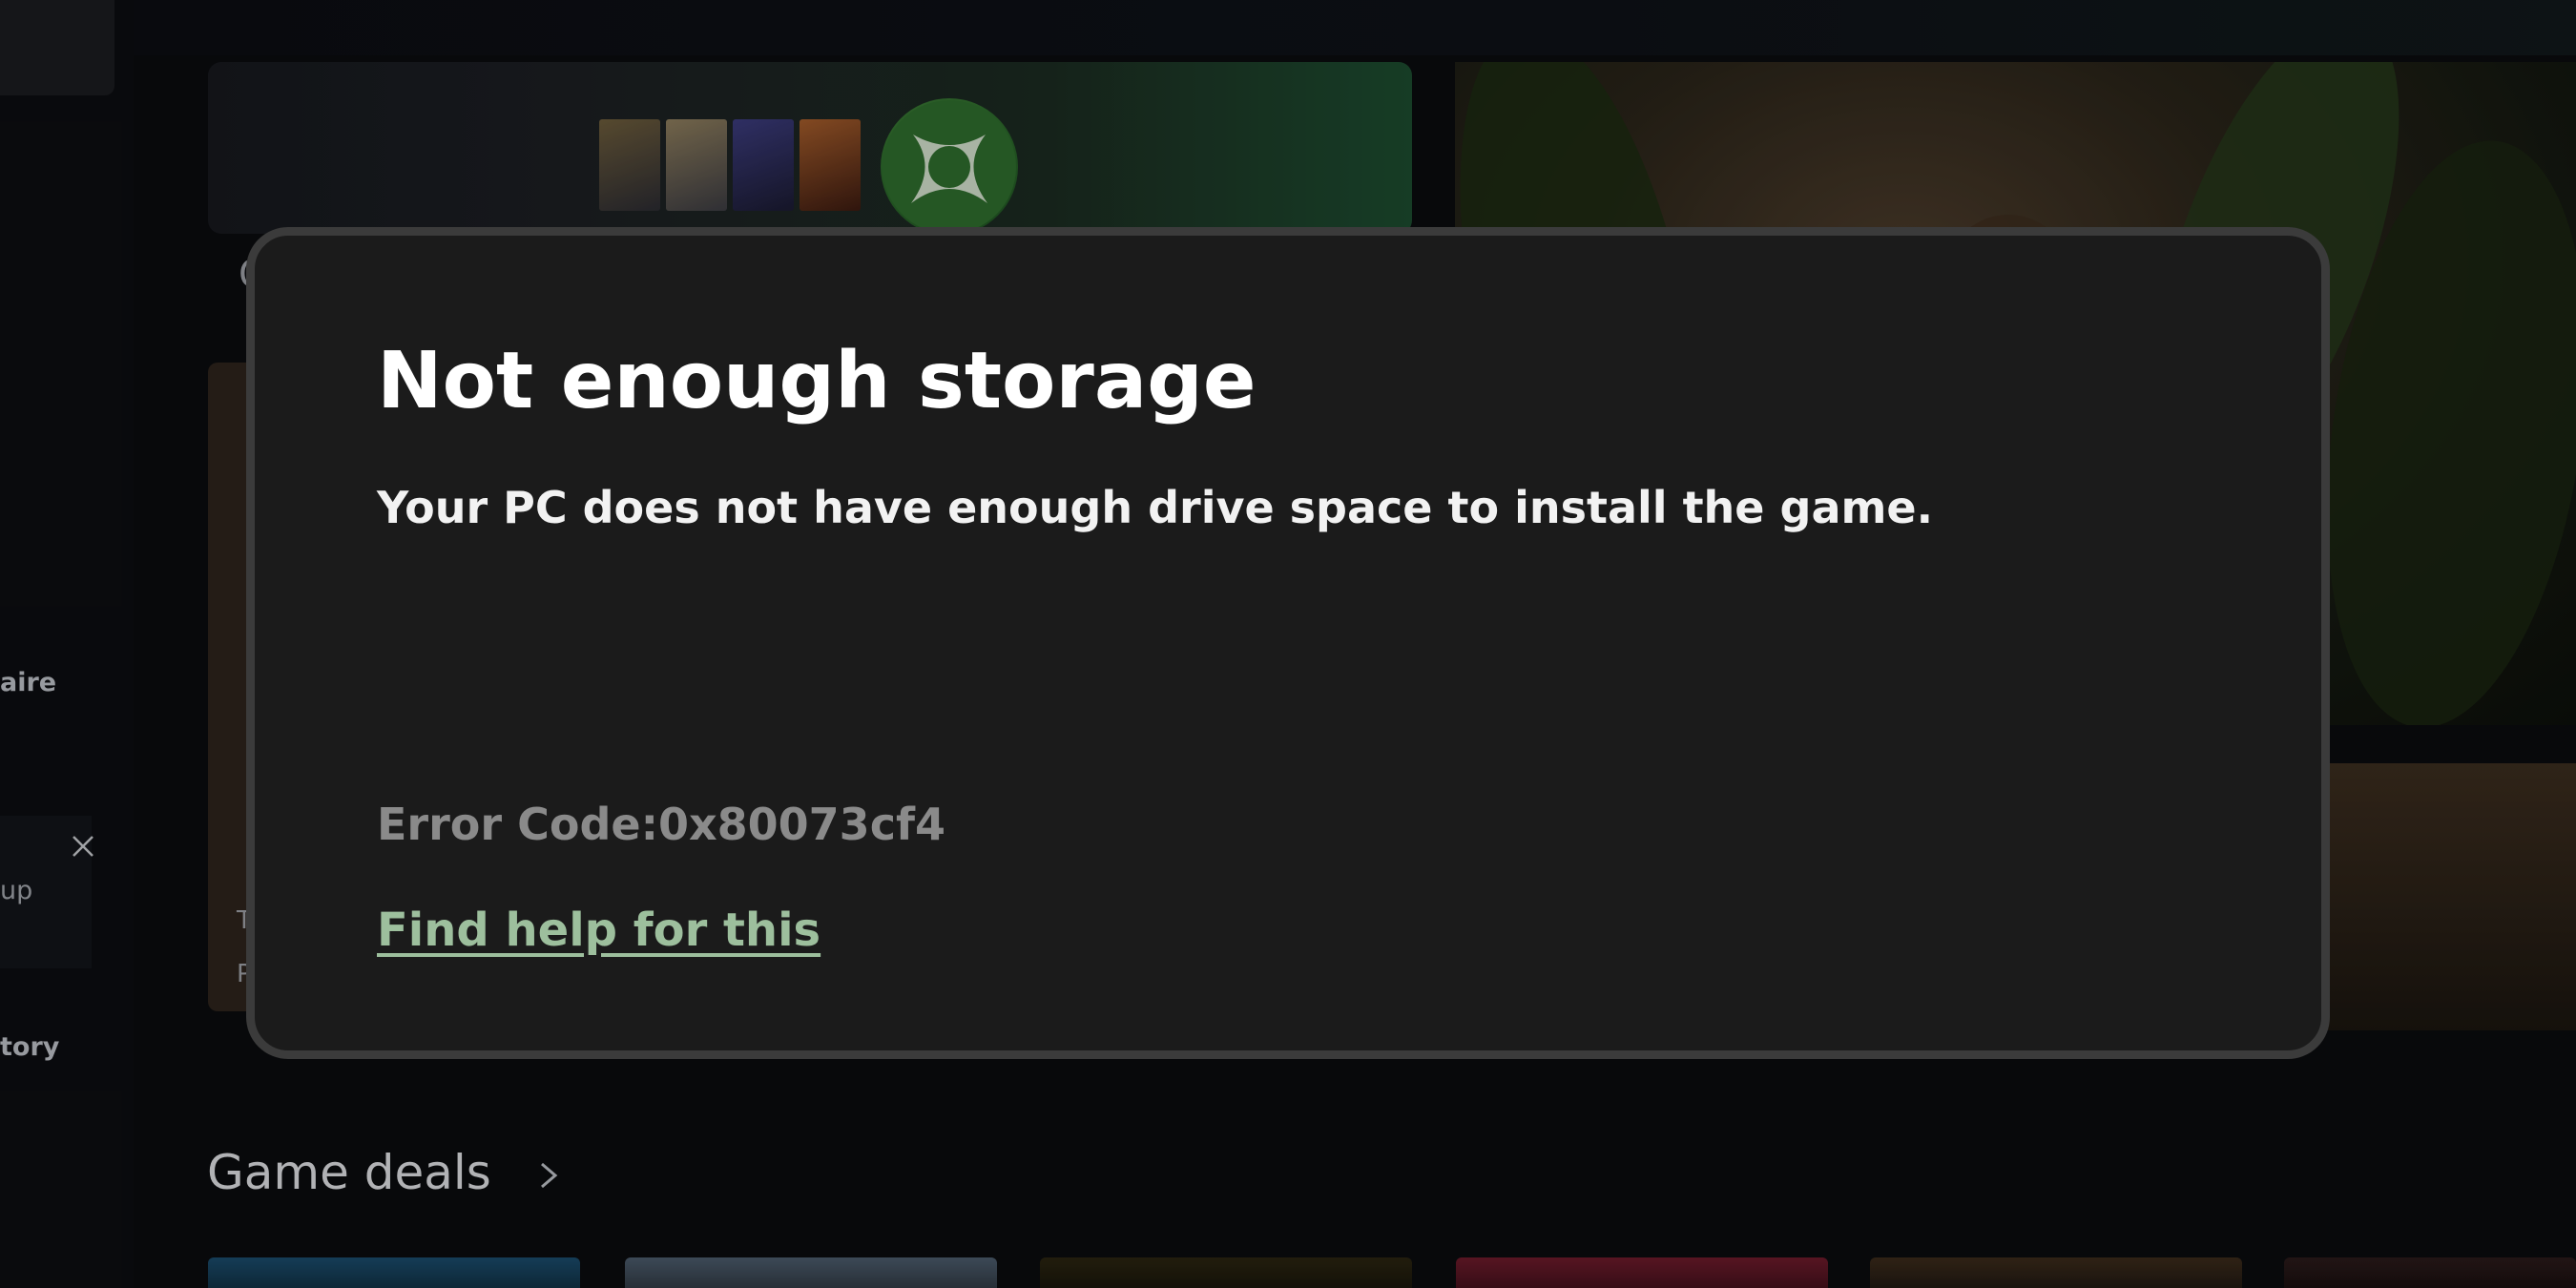 The image size is (2576, 1288). I want to click on find-help-link: Find help for this, so click(599, 930).